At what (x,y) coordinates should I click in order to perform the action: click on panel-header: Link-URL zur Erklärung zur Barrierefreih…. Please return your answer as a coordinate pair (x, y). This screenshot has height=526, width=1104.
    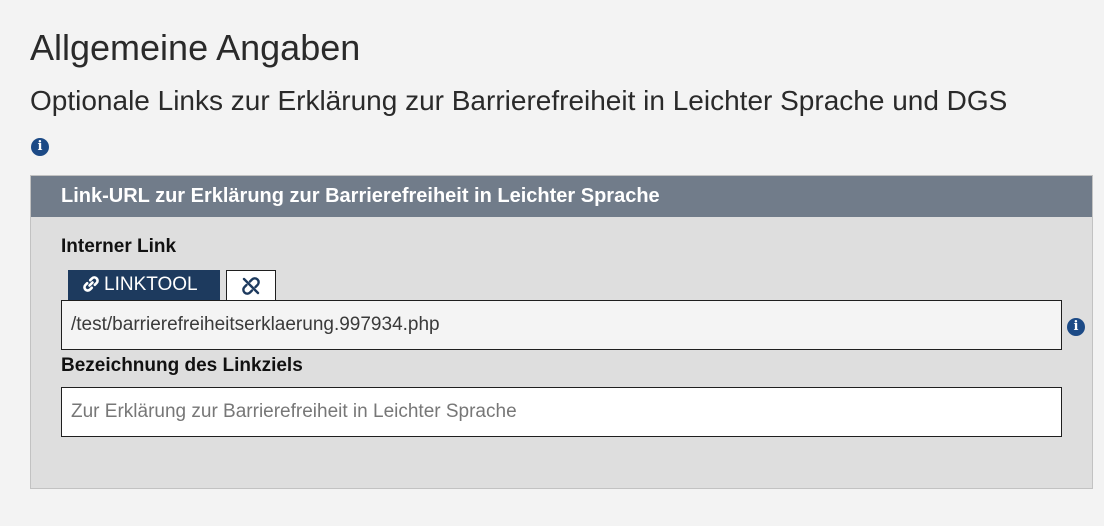
    Looking at the image, I should click on (561, 196).